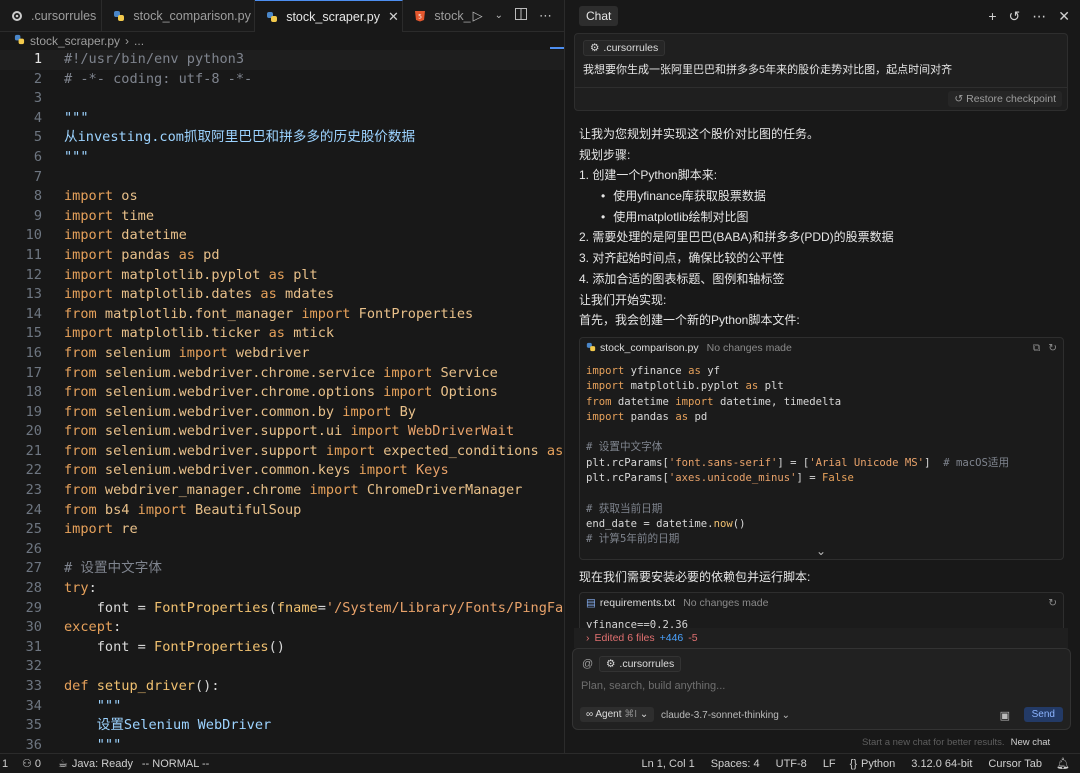 Image resolution: width=1080 pixels, height=773 pixels. I want to click on edited-files-bar: › Edited 6 files +446 -5, so click(821, 638).